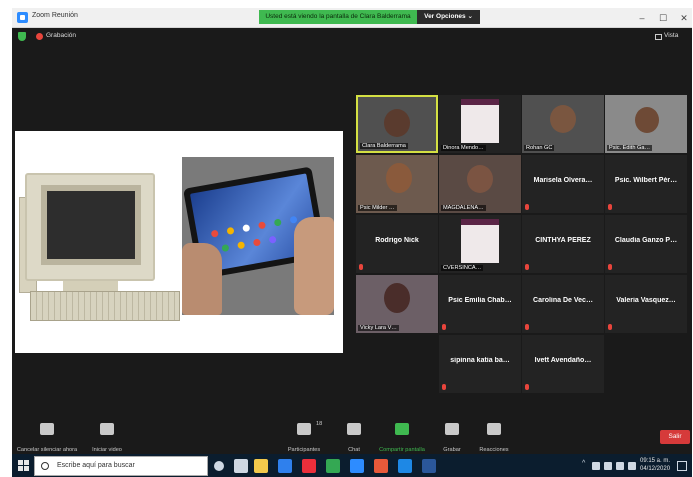 The height and width of the screenshot is (477, 693). I want to click on taskbar-search-box: Escribe aquí para buscar, so click(121, 466).